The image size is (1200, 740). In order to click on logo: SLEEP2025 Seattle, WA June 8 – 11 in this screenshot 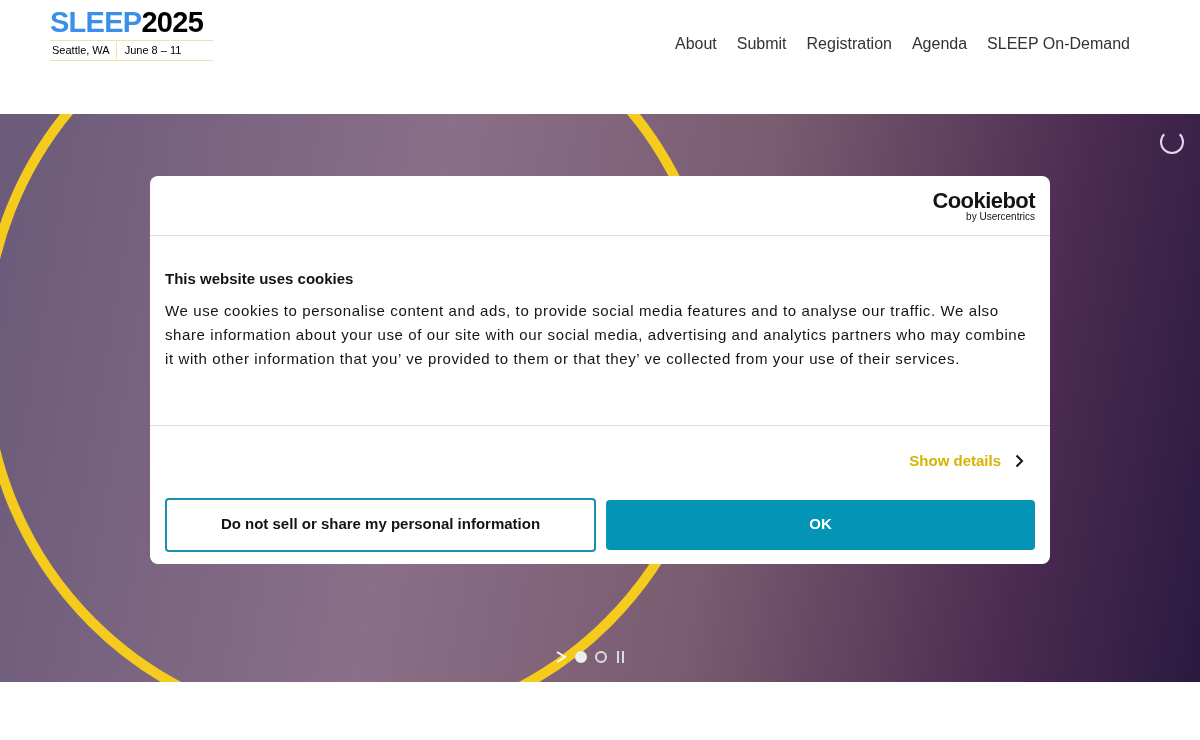, I will do `click(131, 34)`.